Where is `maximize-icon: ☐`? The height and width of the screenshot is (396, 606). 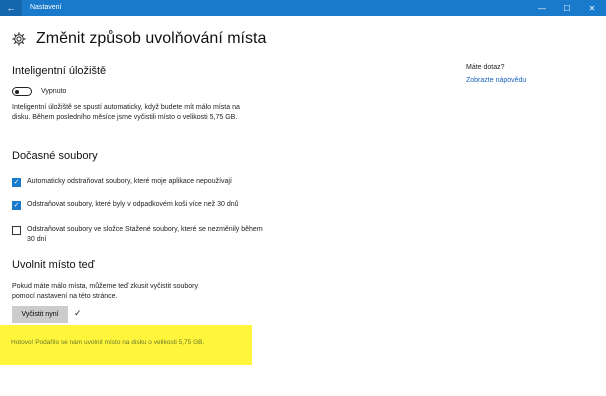 maximize-icon: ☐ is located at coordinates (567, 8).